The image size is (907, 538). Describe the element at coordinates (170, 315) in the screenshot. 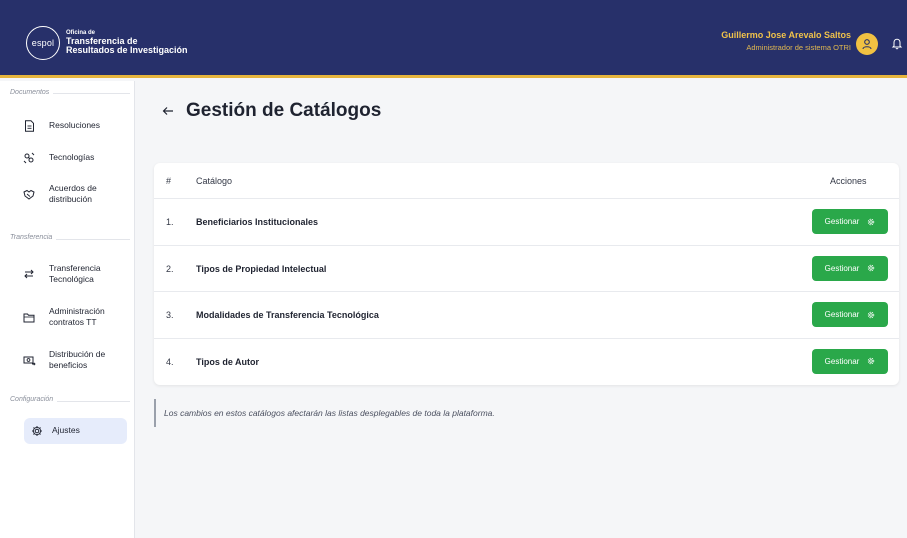

I see `row-number: 3.` at that location.